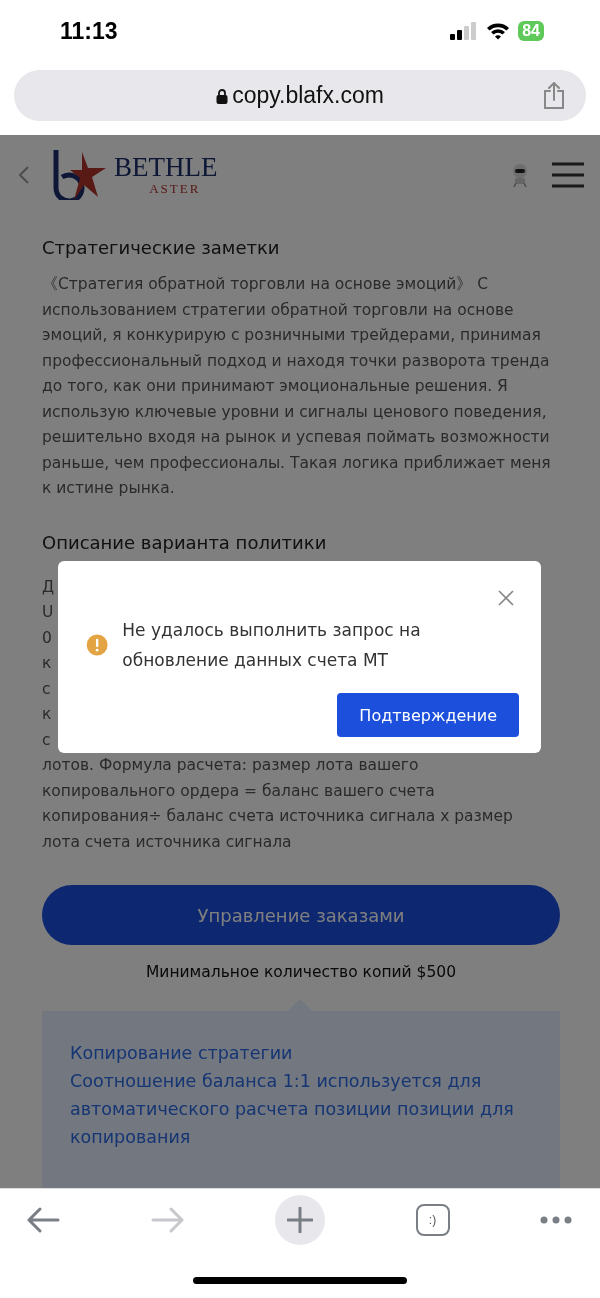 This screenshot has height=1298, width=600. Describe the element at coordinates (161, 247) in the screenshot. I see `section-heading: Стратегические заметки` at that location.